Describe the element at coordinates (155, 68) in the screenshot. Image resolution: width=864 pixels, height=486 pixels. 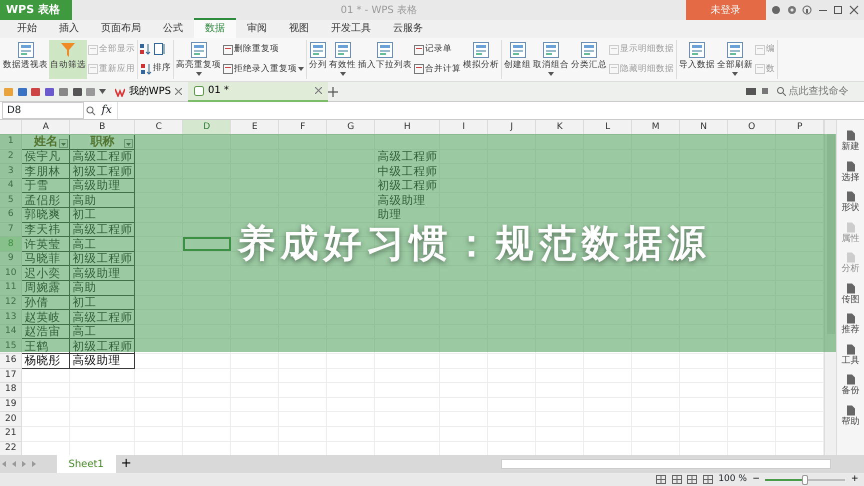
I see `sort-button: 排序` at that location.